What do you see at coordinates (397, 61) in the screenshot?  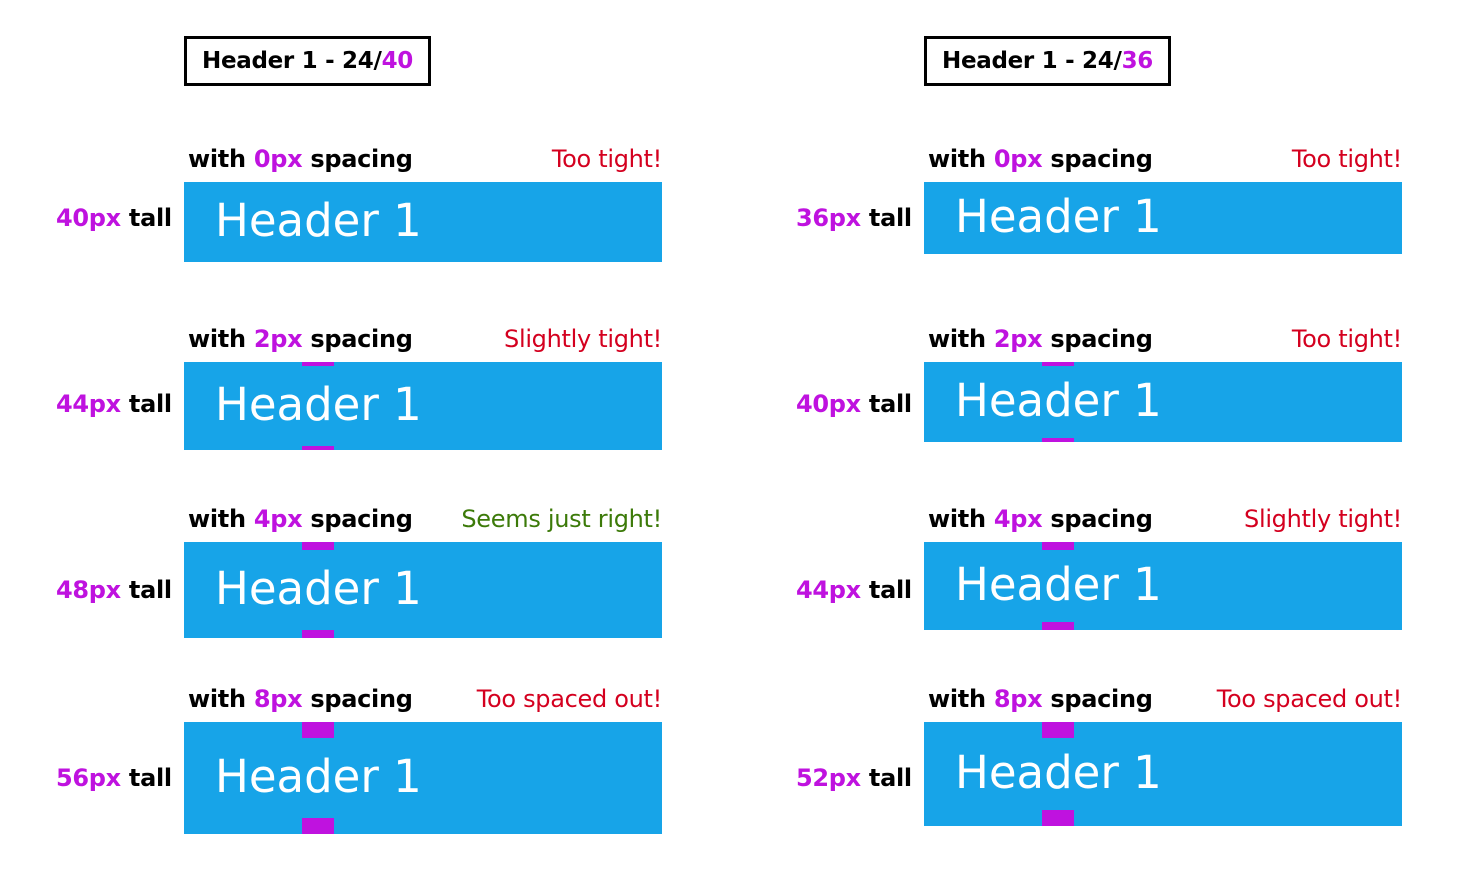 I see `title-accent: 40` at bounding box center [397, 61].